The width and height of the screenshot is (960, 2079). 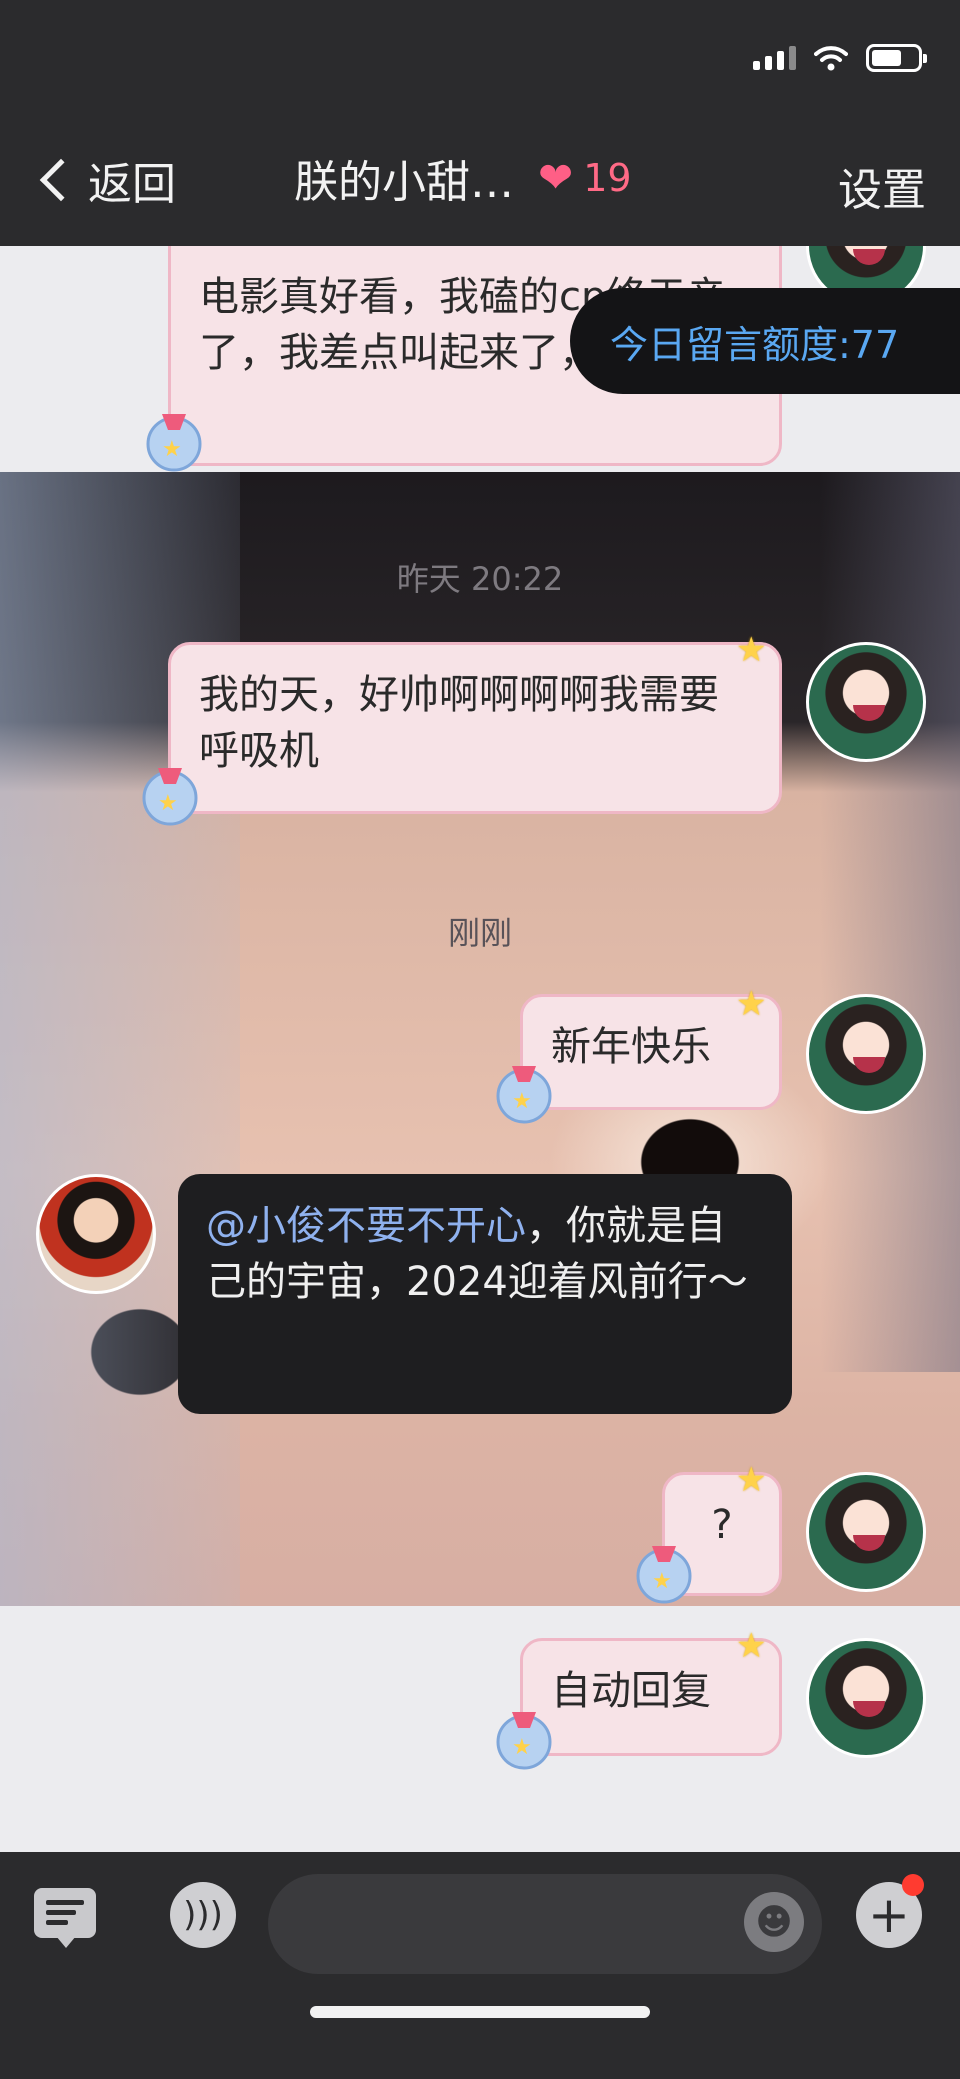 I want to click on emoji-icon: ☻, so click(x=774, y=1922).